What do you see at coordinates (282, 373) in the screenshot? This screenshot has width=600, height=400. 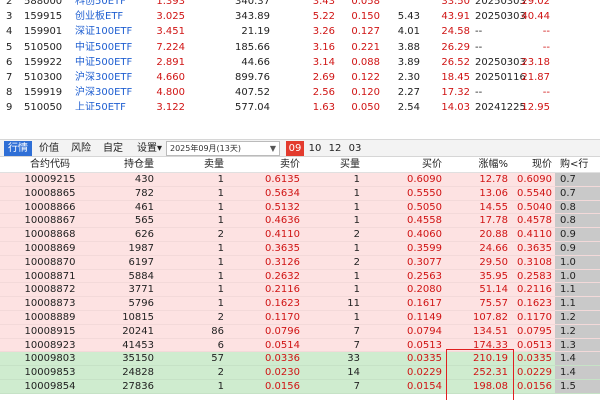 I see `cell-askp: 0.0230` at bounding box center [282, 373].